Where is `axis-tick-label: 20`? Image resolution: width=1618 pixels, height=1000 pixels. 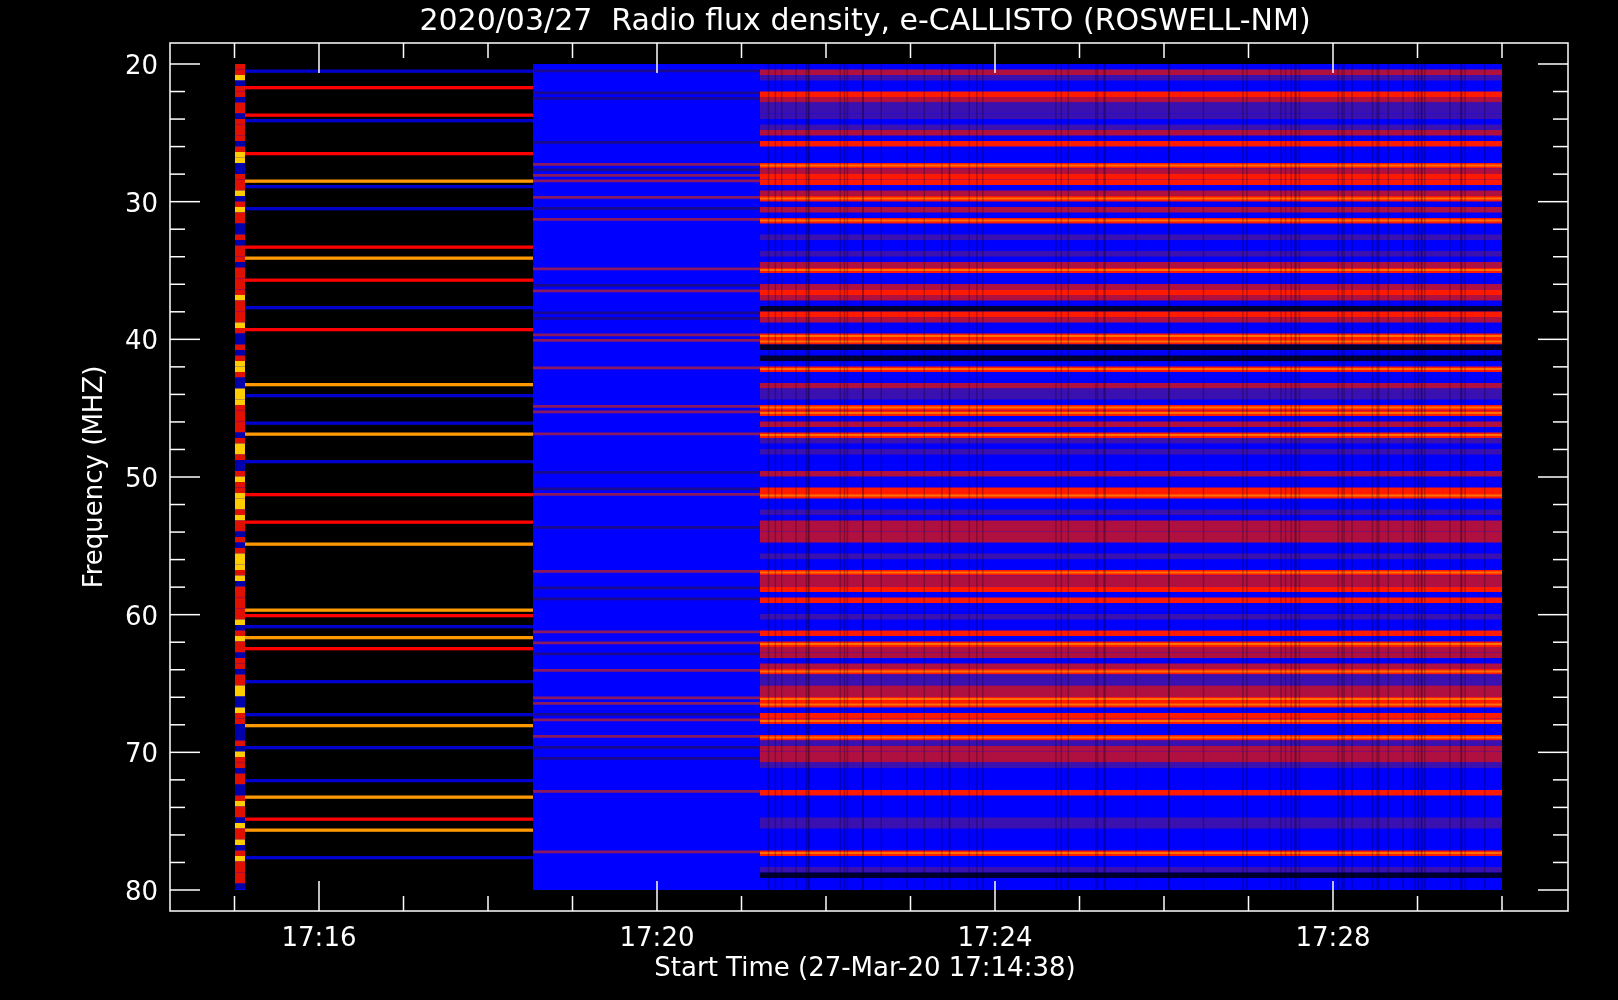
axis-tick-label: 20 is located at coordinates (141, 65).